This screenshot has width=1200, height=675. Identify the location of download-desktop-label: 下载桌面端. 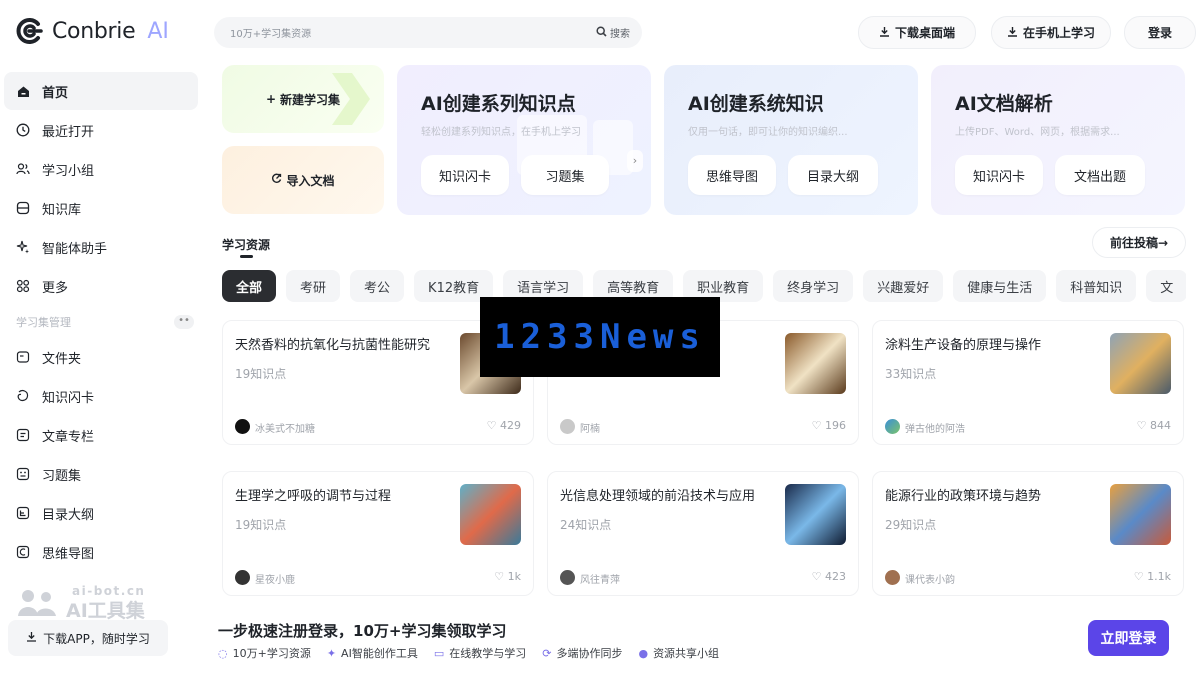
(924, 33).